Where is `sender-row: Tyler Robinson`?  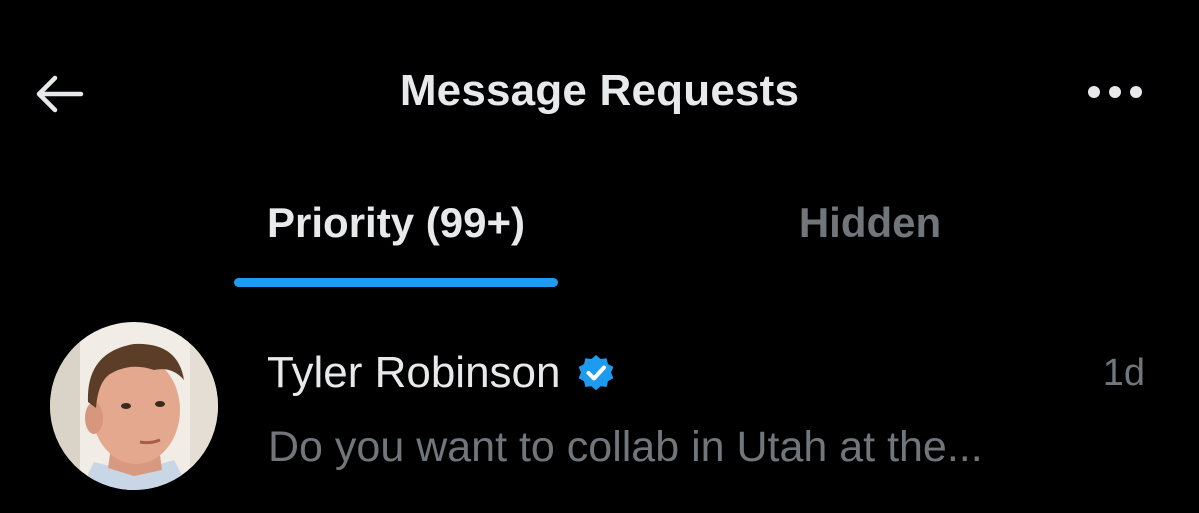 sender-row: Tyler Robinson is located at coordinates (441, 373).